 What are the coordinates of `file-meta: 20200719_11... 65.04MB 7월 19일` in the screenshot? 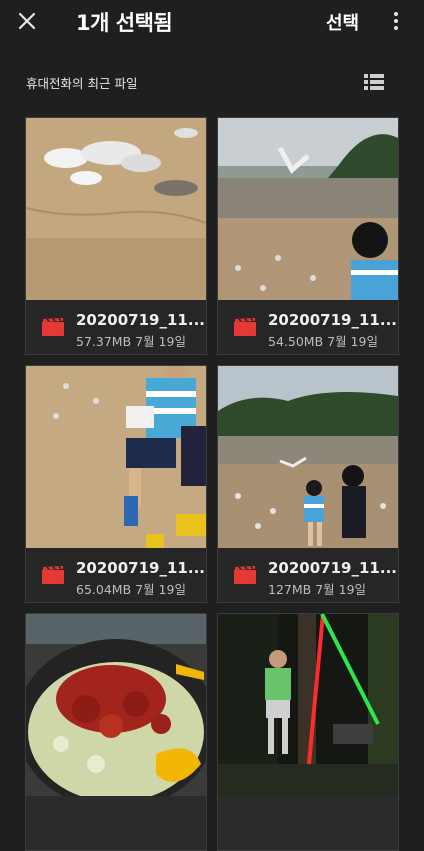 It's located at (116, 575).